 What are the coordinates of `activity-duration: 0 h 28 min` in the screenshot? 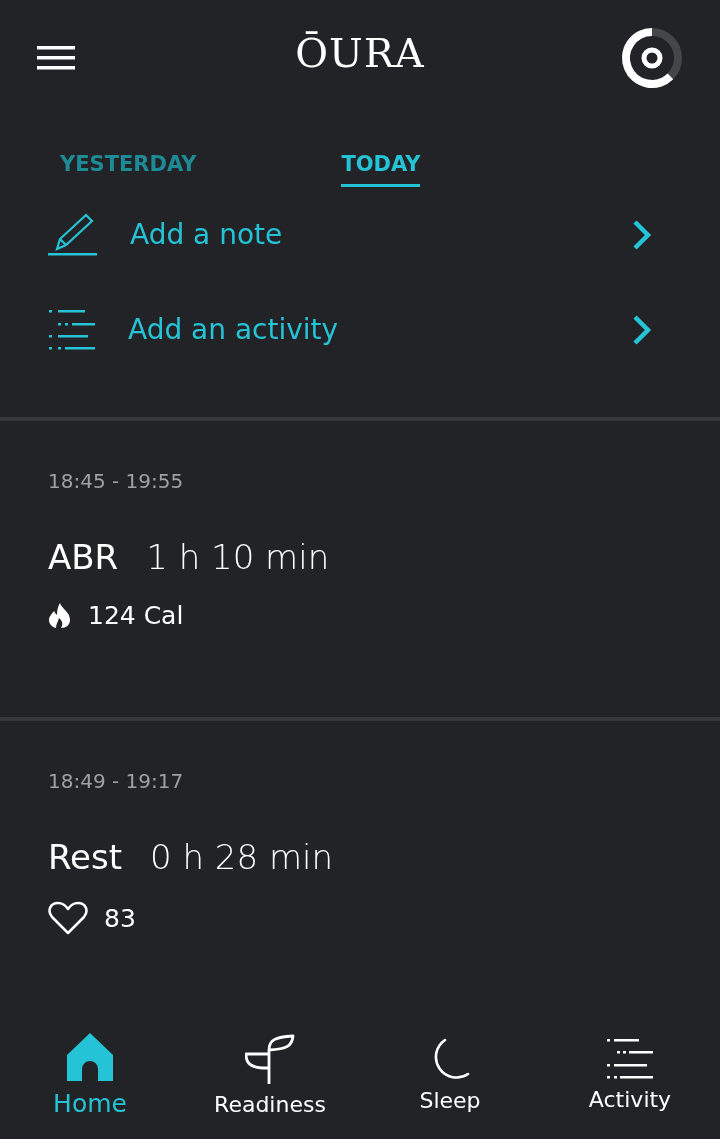 It's located at (242, 857).